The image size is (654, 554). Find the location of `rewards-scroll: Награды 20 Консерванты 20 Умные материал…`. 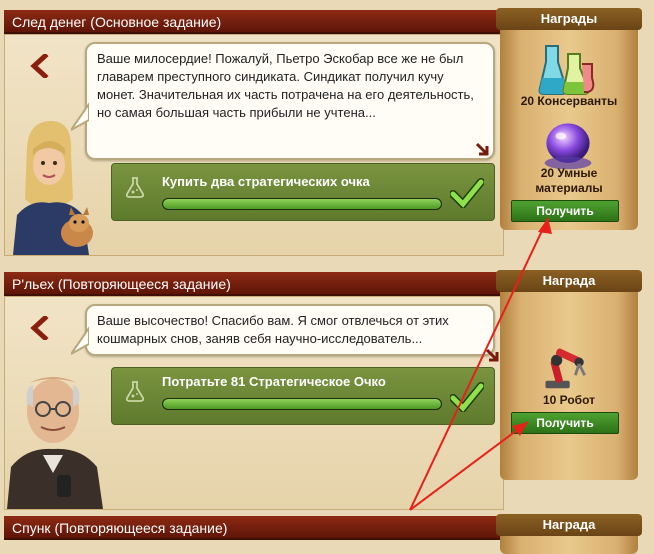

rewards-scroll: Награды 20 Консерванты 20 Умные материал… is located at coordinates (569, 119).